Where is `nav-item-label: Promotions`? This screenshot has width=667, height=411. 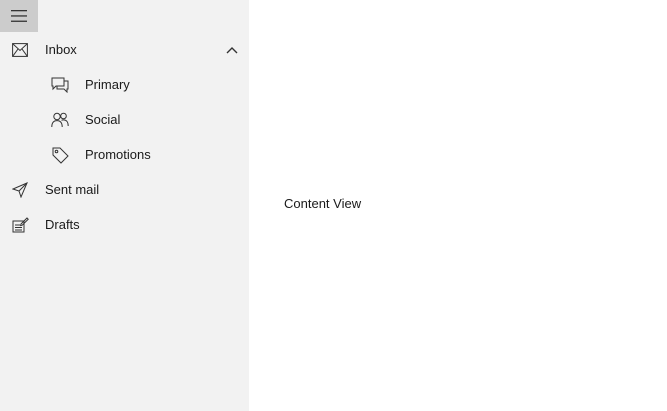
nav-item-label: Promotions is located at coordinates (118, 154).